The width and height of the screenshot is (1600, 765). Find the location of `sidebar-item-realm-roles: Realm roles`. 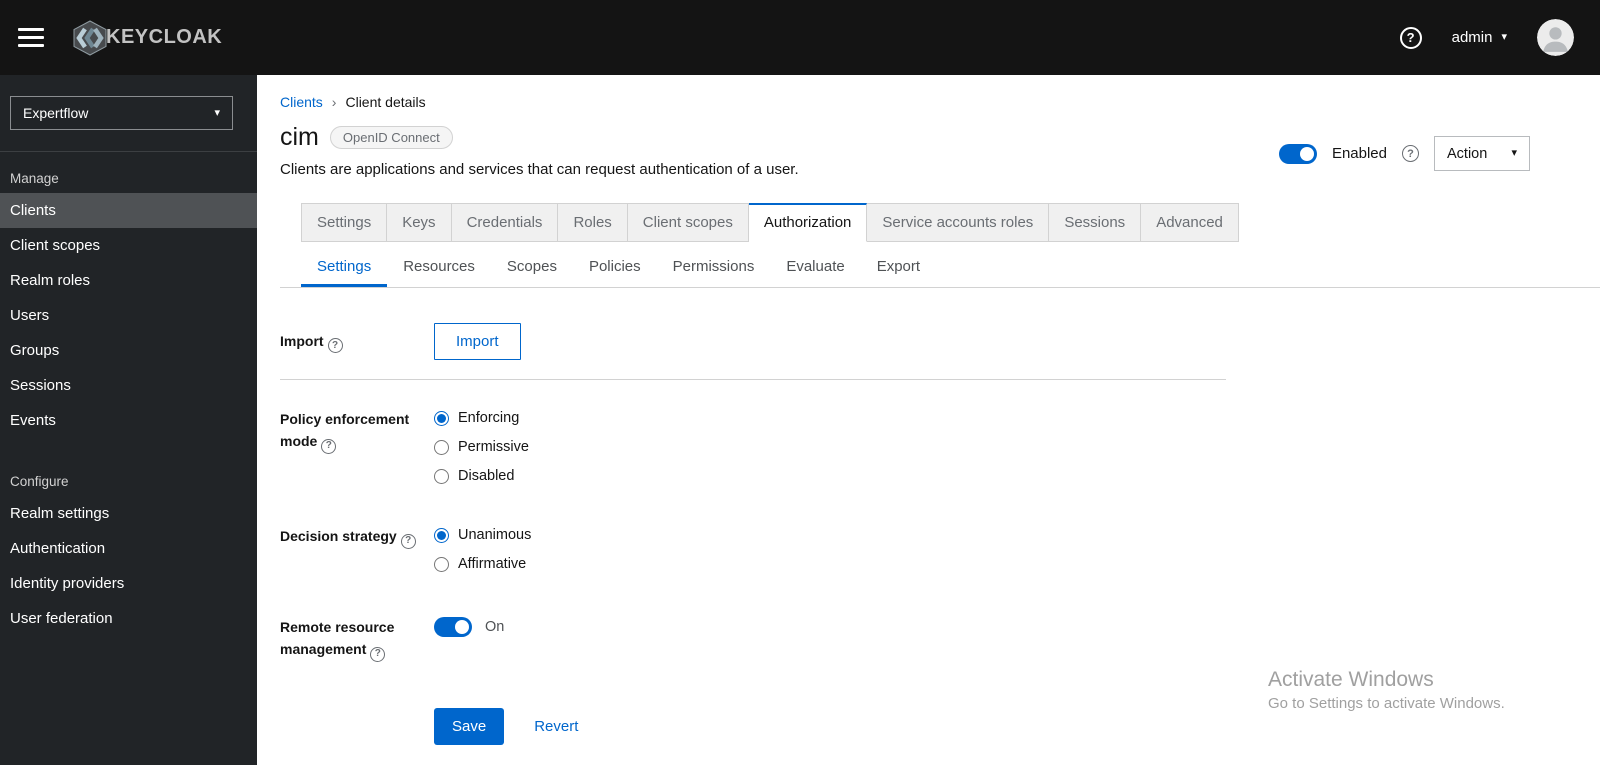

sidebar-item-realm-roles: Realm roles is located at coordinates (128, 280).